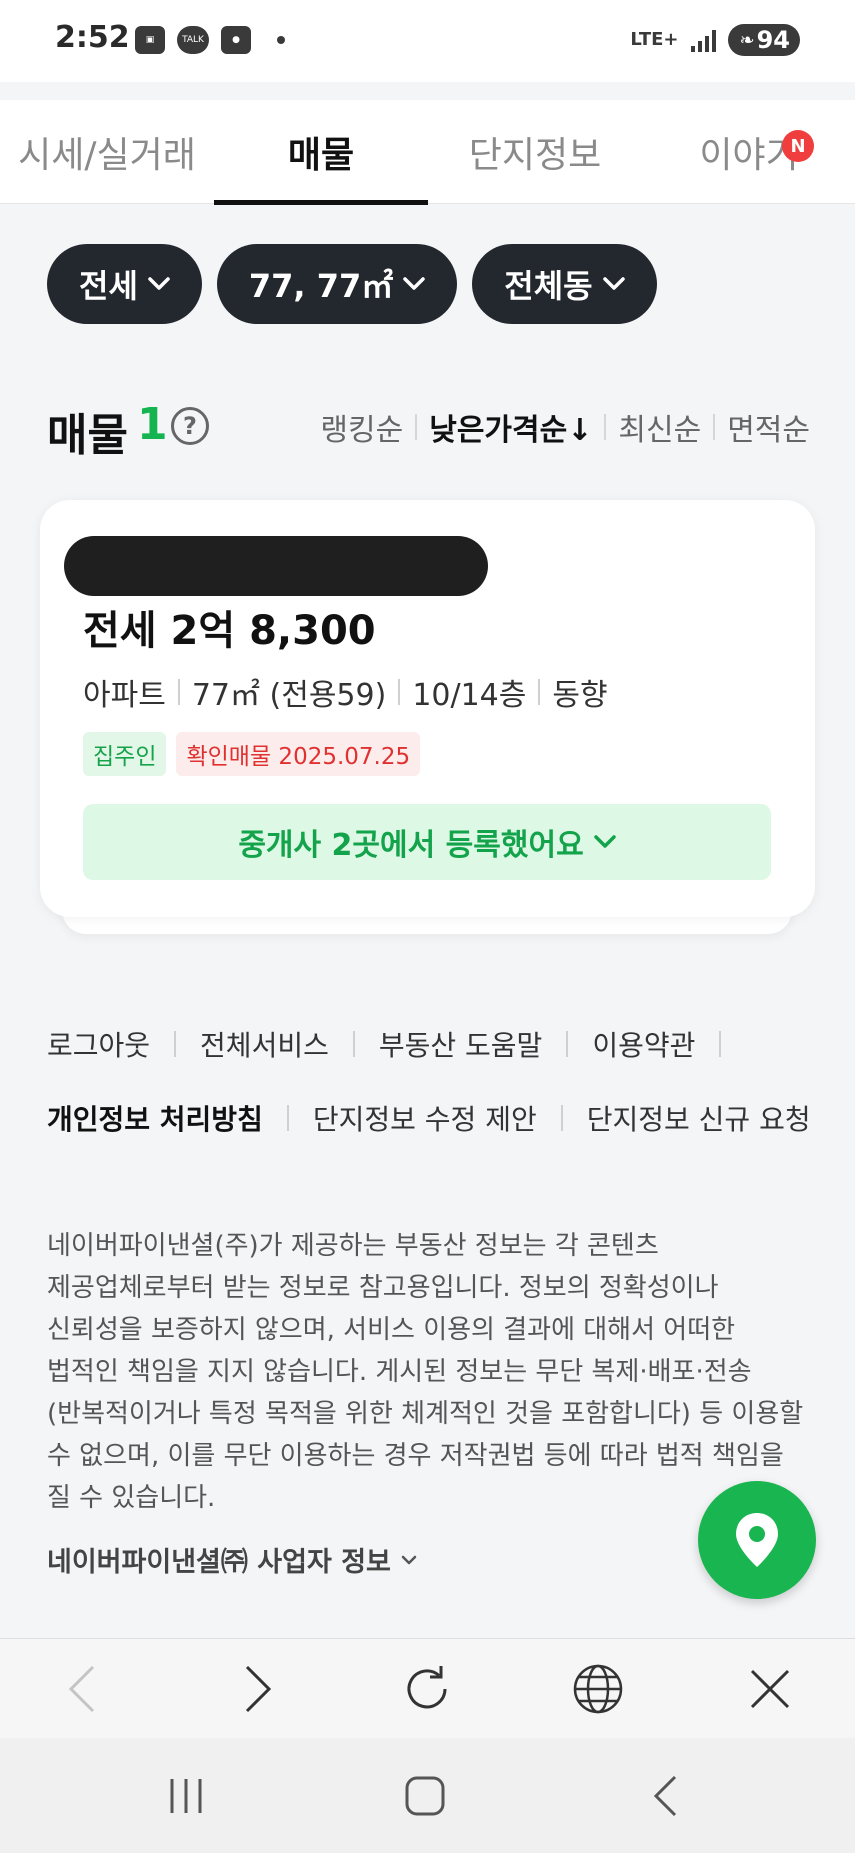  Describe the element at coordinates (108, 286) in the screenshot. I see `chip-label: 전세` at that location.